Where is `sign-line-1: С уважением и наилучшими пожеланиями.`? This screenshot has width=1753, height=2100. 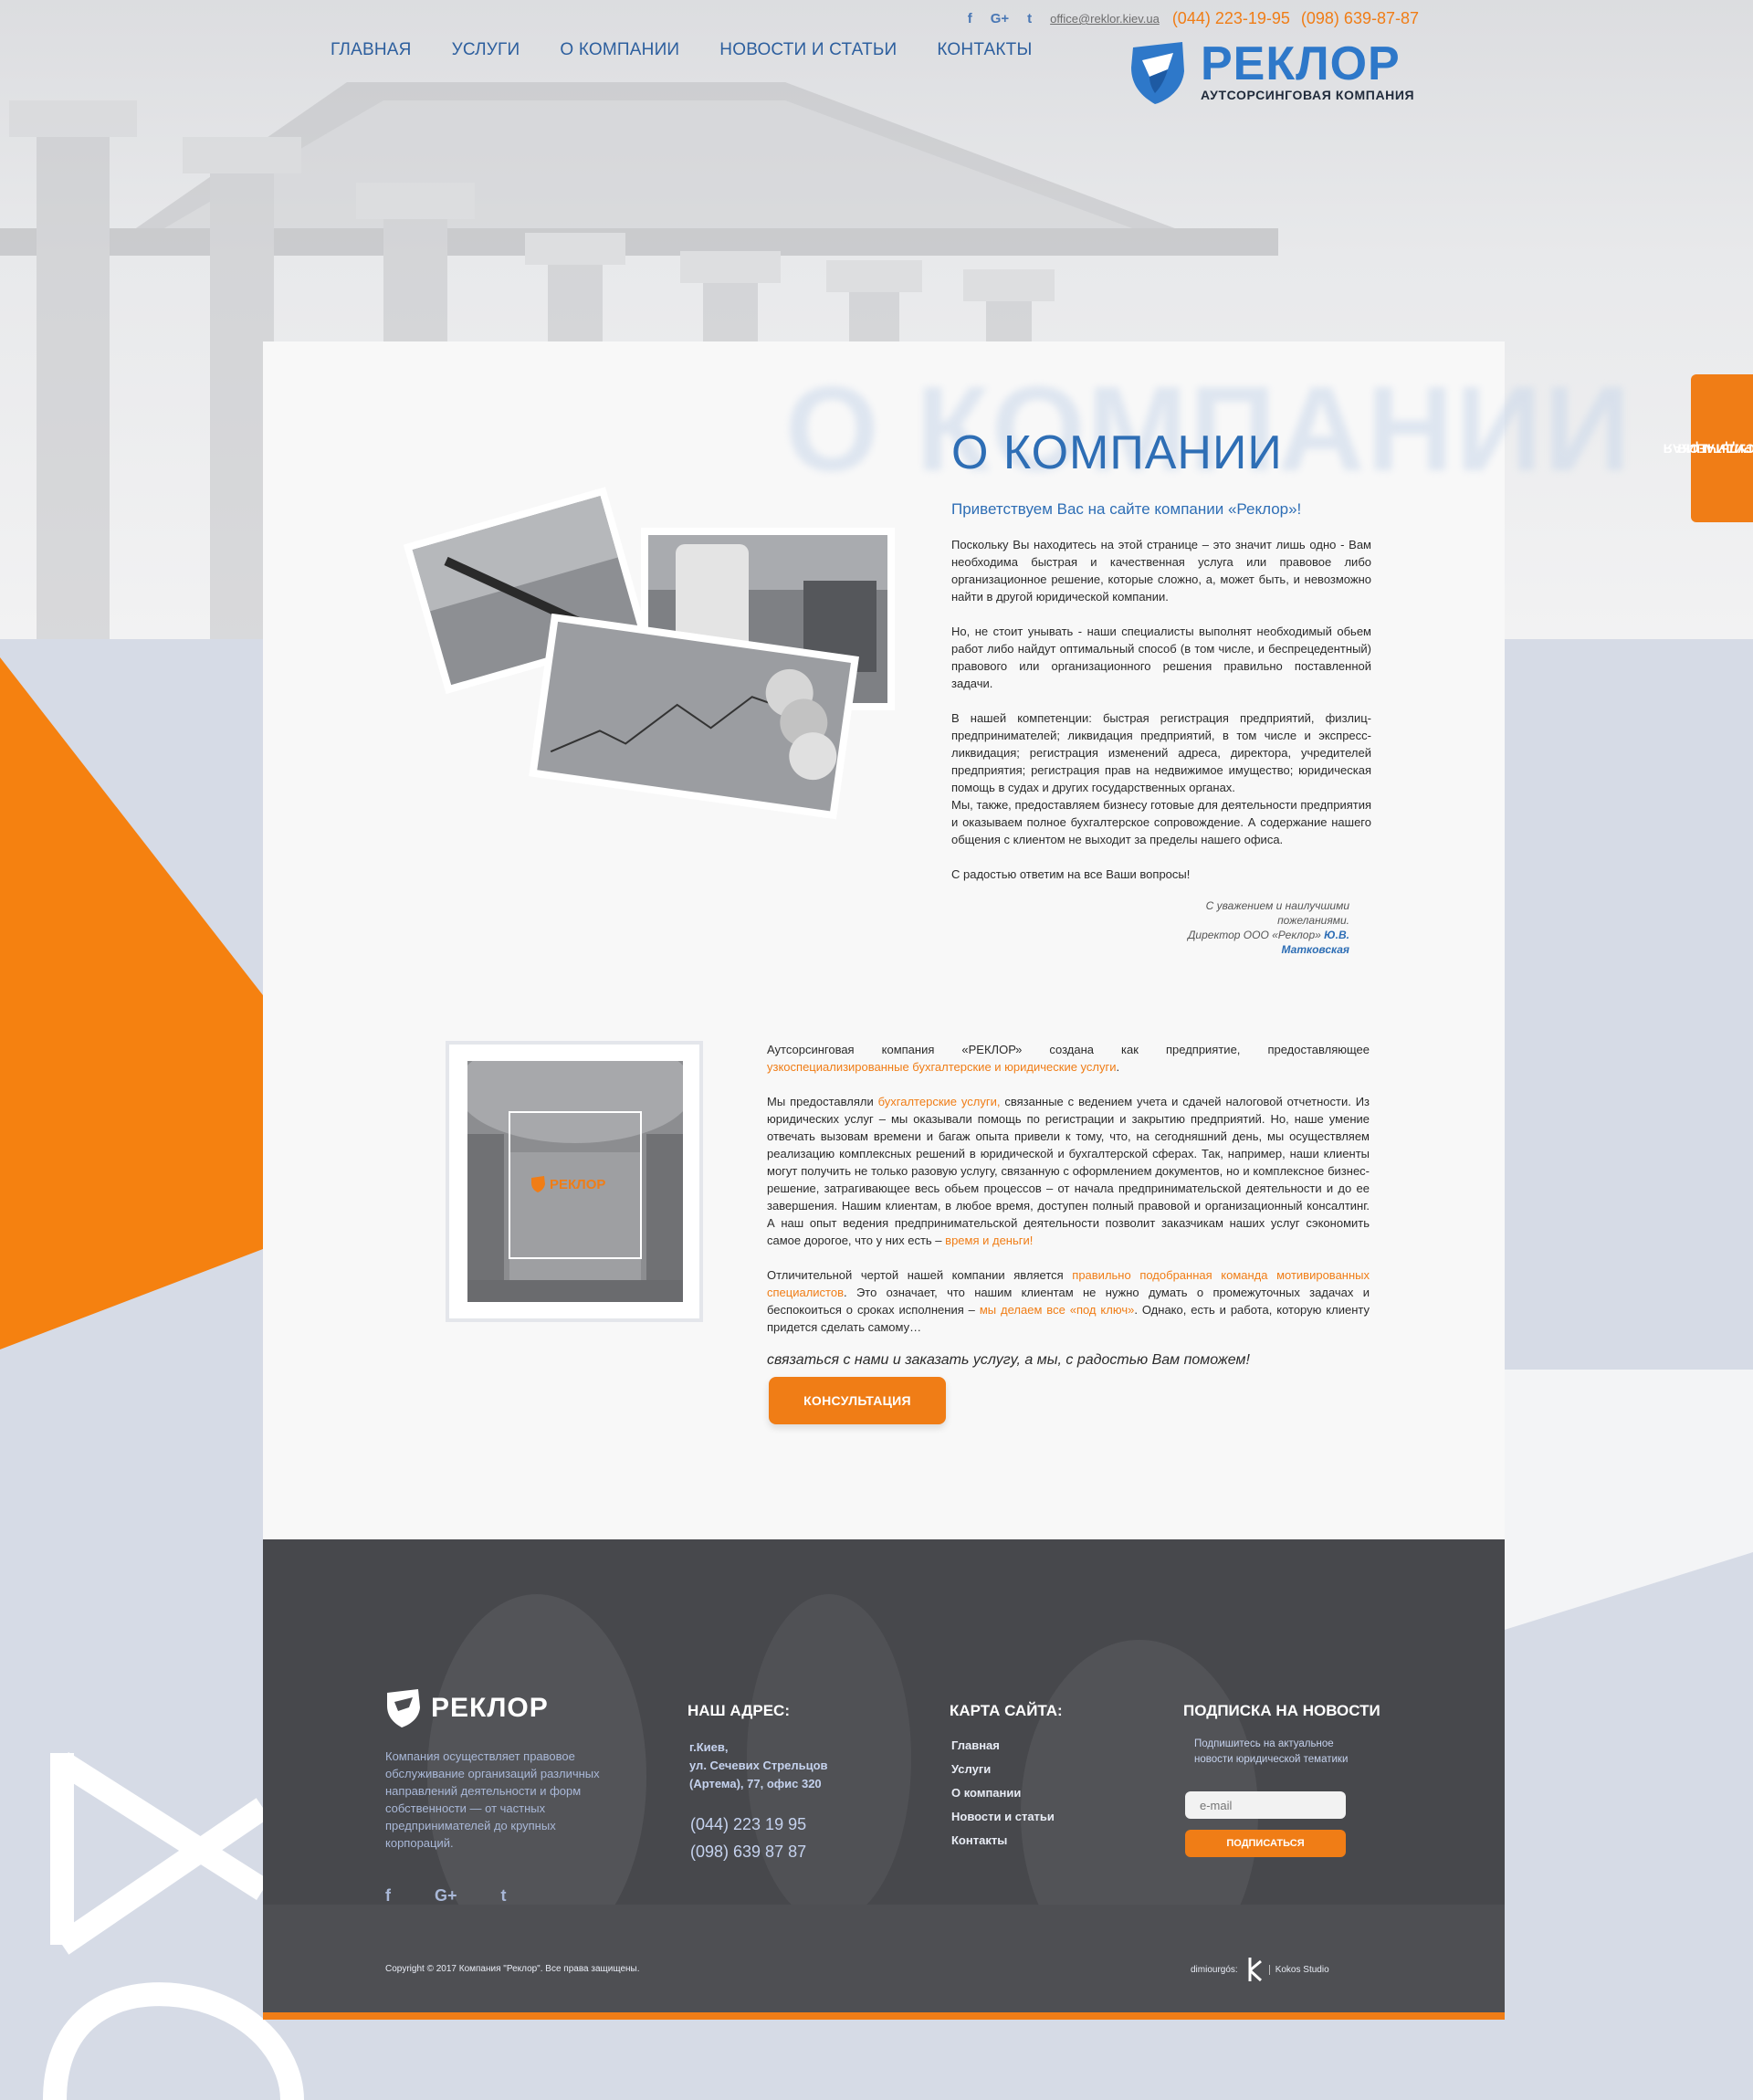
sign-line-1: С уважением и наилучшими пожеланиями. is located at coordinates (1277, 913).